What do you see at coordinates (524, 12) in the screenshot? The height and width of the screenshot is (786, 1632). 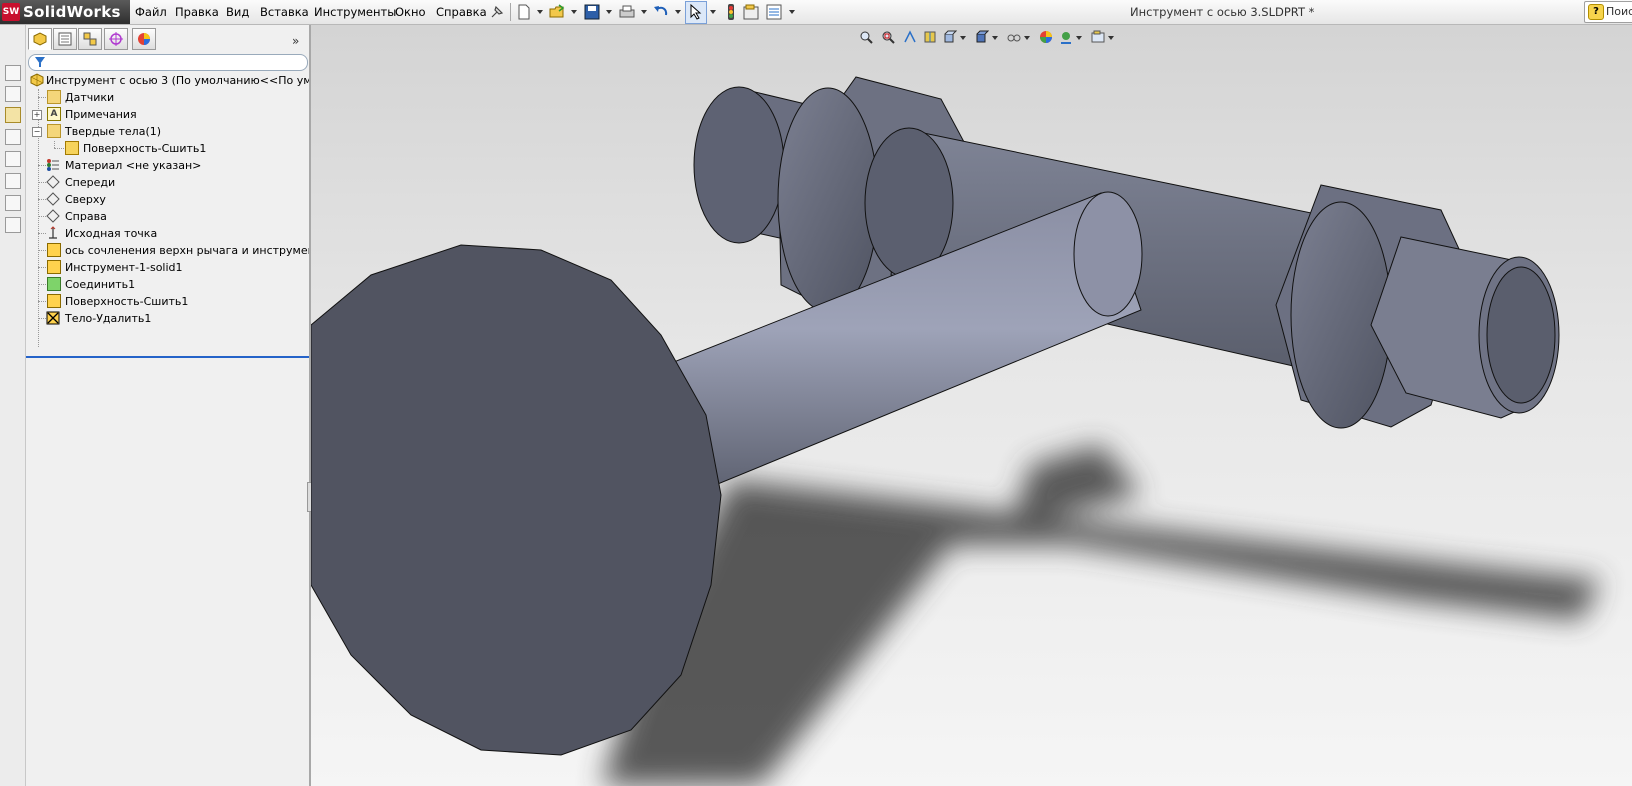 I see `new-document-icon` at bounding box center [524, 12].